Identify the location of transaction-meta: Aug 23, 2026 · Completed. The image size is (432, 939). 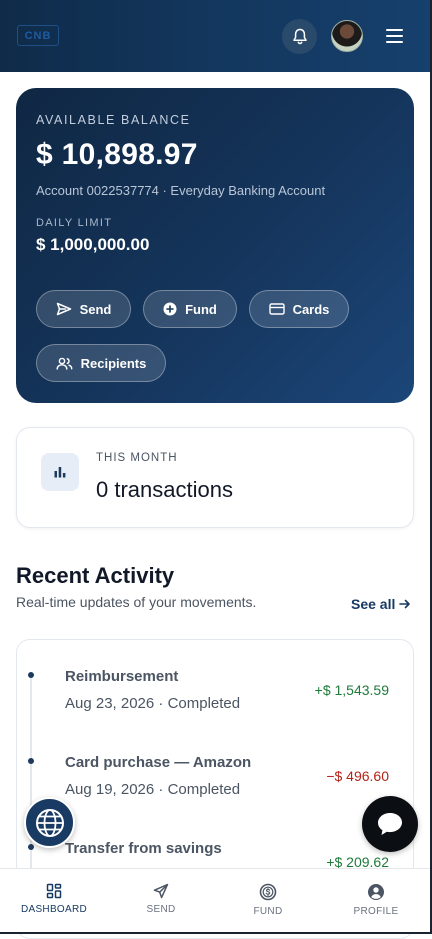
(153, 703).